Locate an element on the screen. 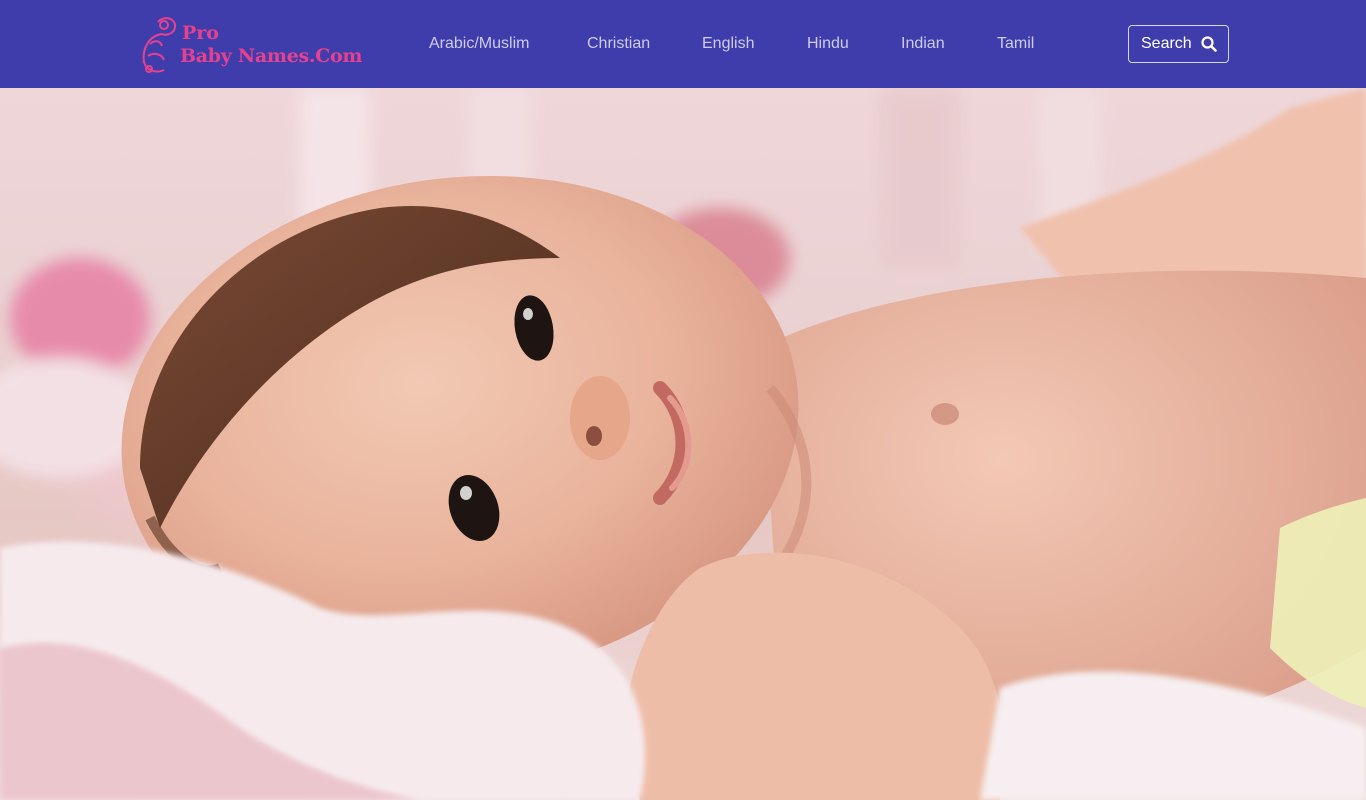 Image resolution: width=1366 pixels, height=800 pixels. nav-link-hindu: Hindu is located at coordinates (828, 44).